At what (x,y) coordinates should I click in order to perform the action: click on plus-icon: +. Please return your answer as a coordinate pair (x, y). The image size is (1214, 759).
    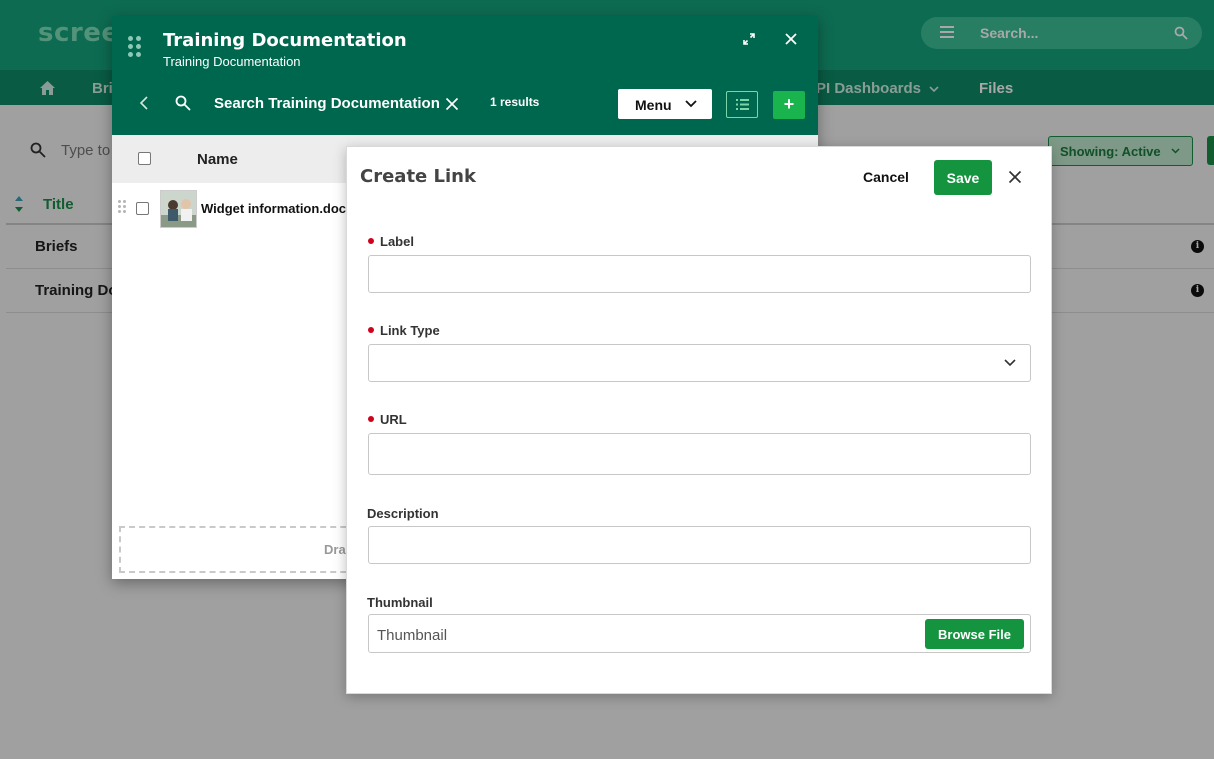
    Looking at the image, I should click on (789, 104).